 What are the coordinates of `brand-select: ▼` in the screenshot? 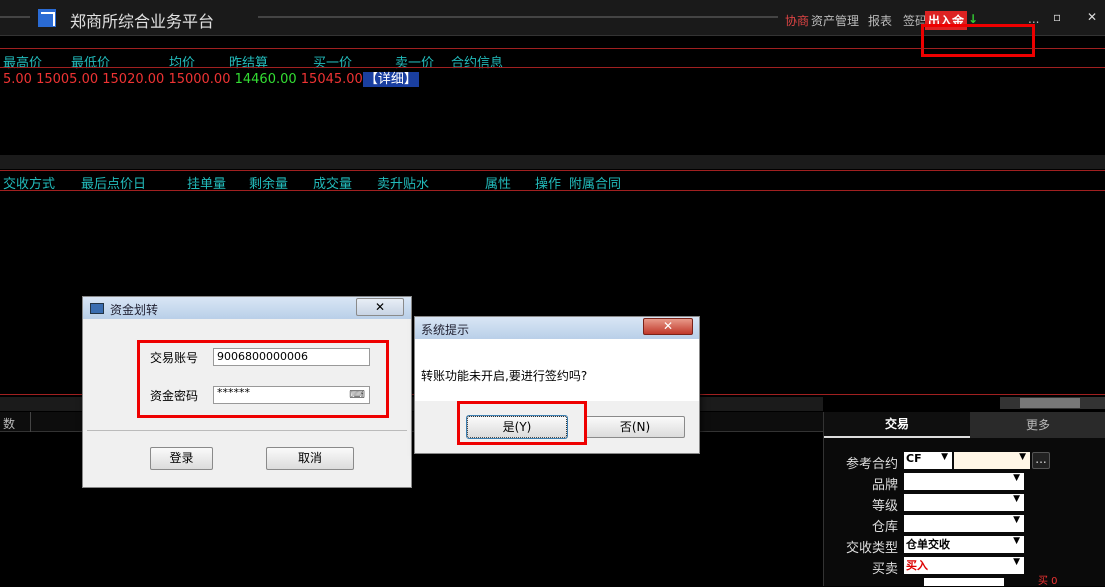 It's located at (964, 481).